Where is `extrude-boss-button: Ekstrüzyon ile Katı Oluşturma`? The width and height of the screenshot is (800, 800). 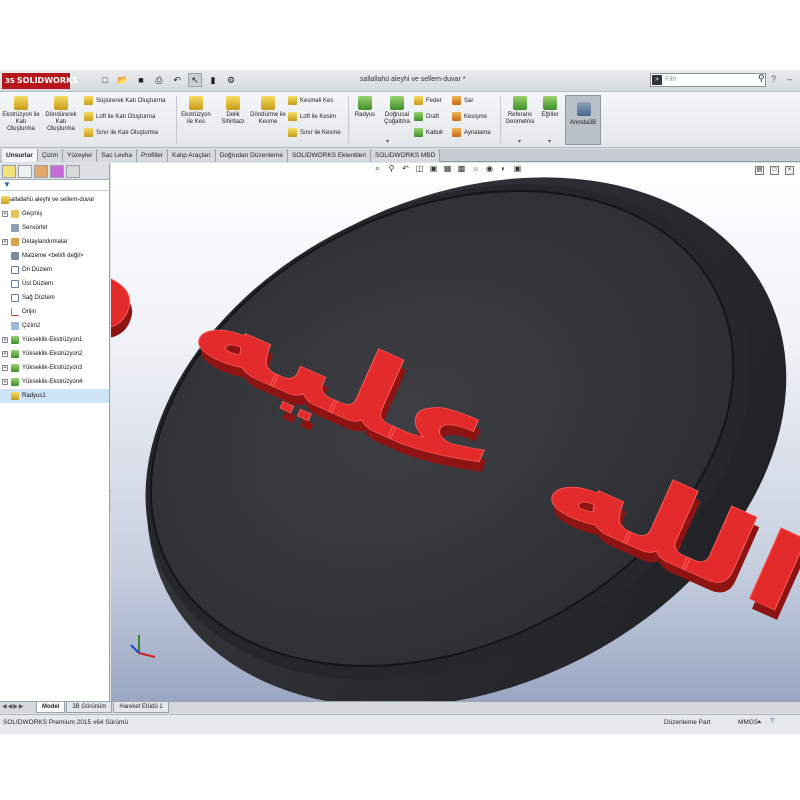 extrude-boss-button: Ekstrüzyon ile Katı Oluşturma is located at coordinates (21, 114).